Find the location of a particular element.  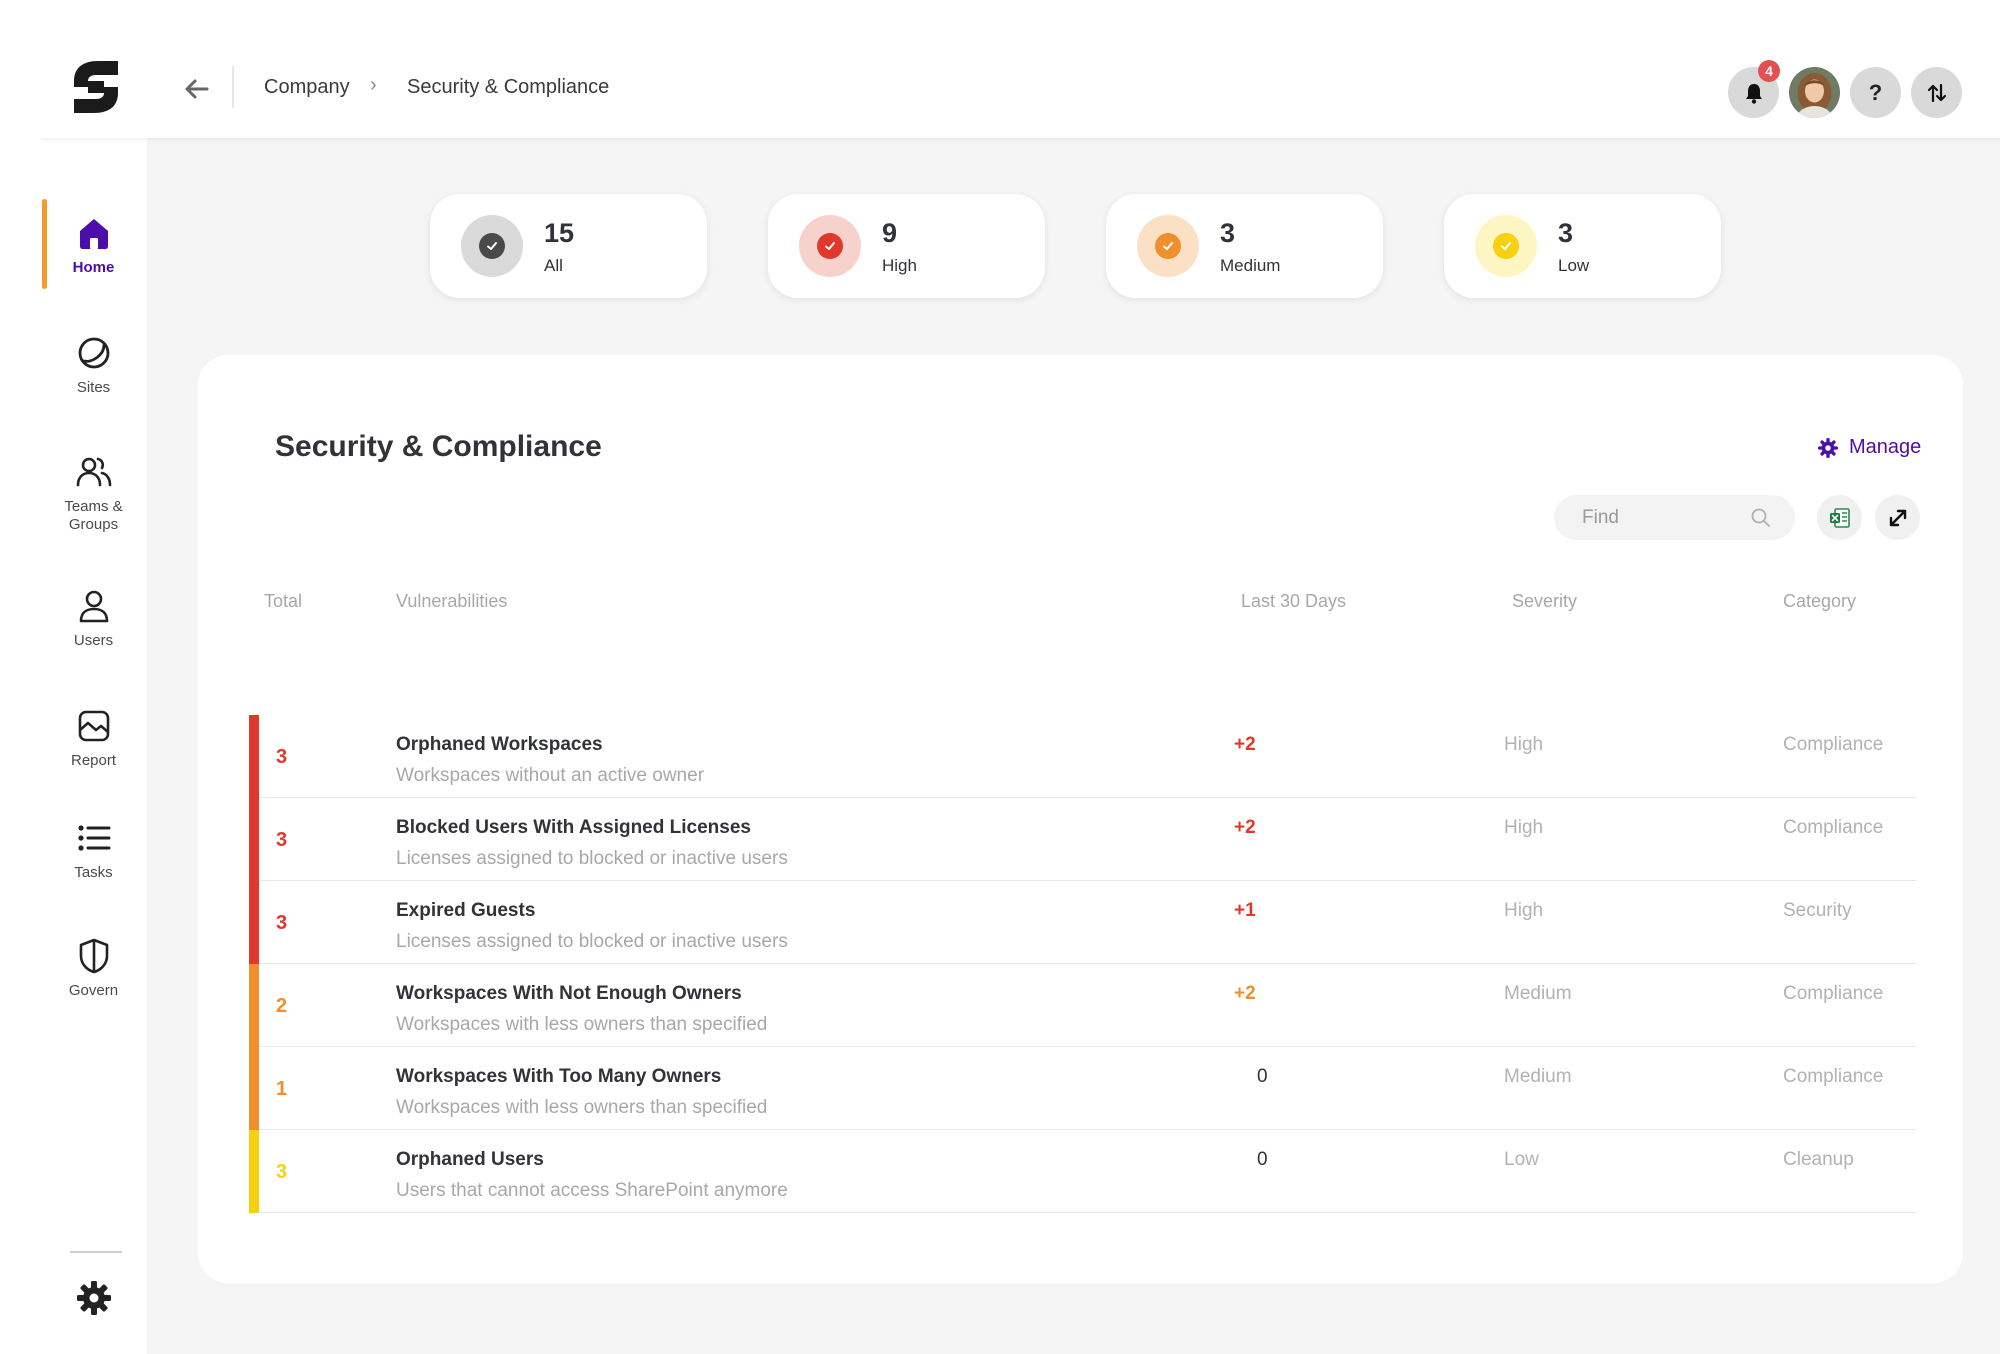

sidebar-item-home: Home is located at coordinates (93, 245).